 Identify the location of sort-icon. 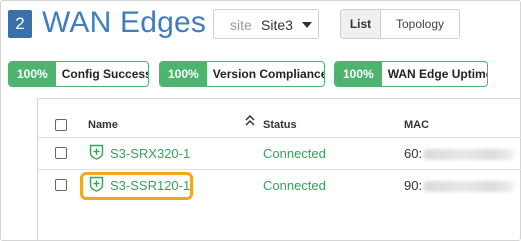
(250, 121).